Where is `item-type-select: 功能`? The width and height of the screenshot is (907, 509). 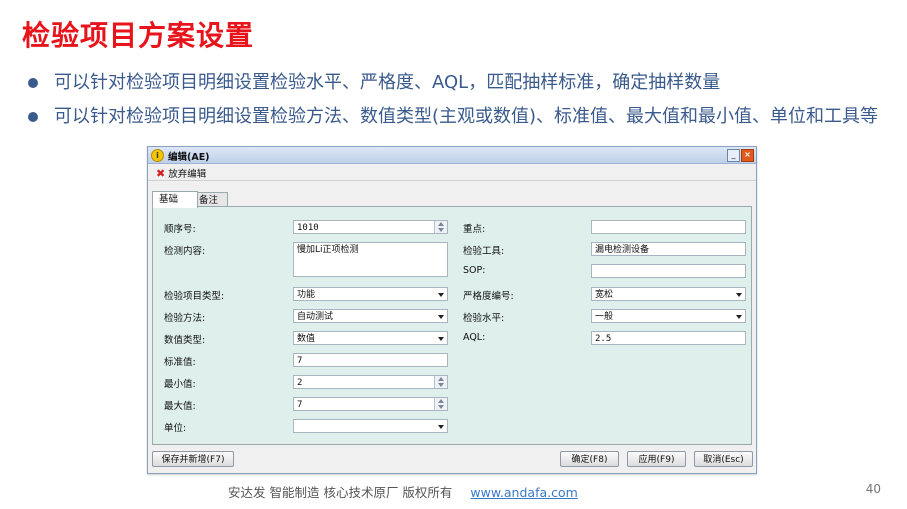
item-type-select: 功能 is located at coordinates (370, 294).